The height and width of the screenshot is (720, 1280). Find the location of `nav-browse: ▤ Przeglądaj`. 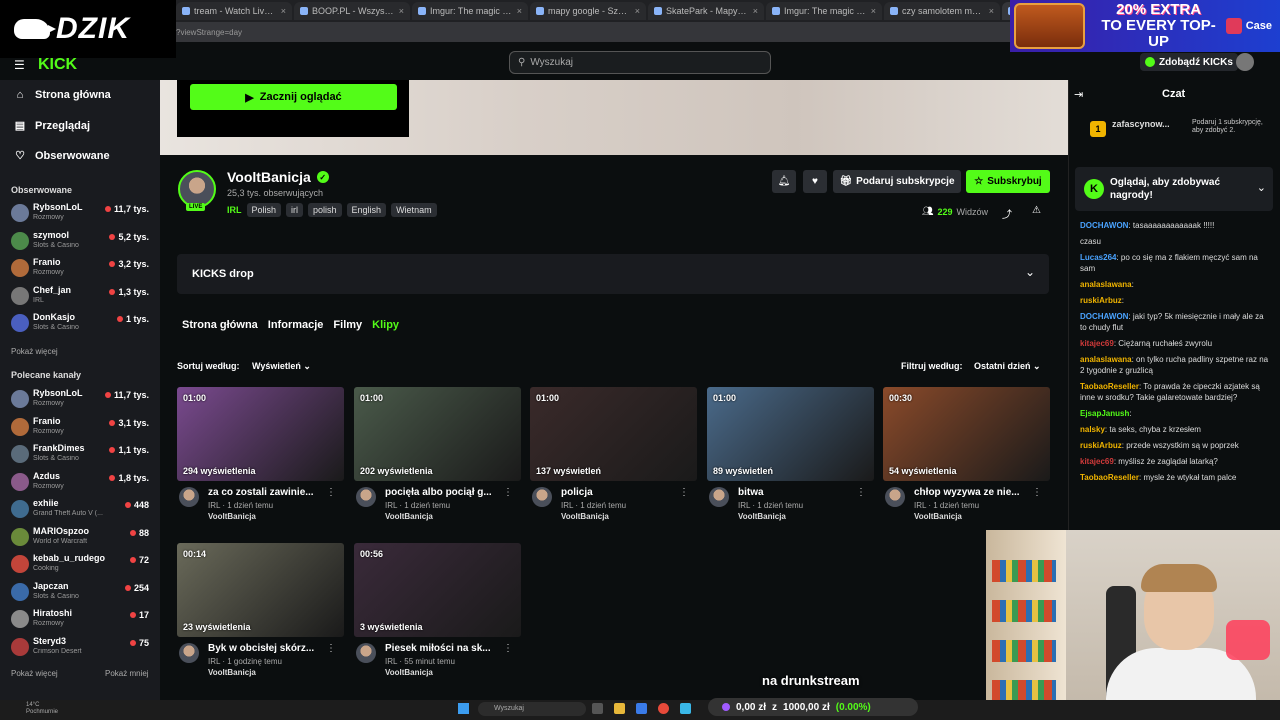

nav-browse: ▤ Przeglądaj is located at coordinates (52, 126).